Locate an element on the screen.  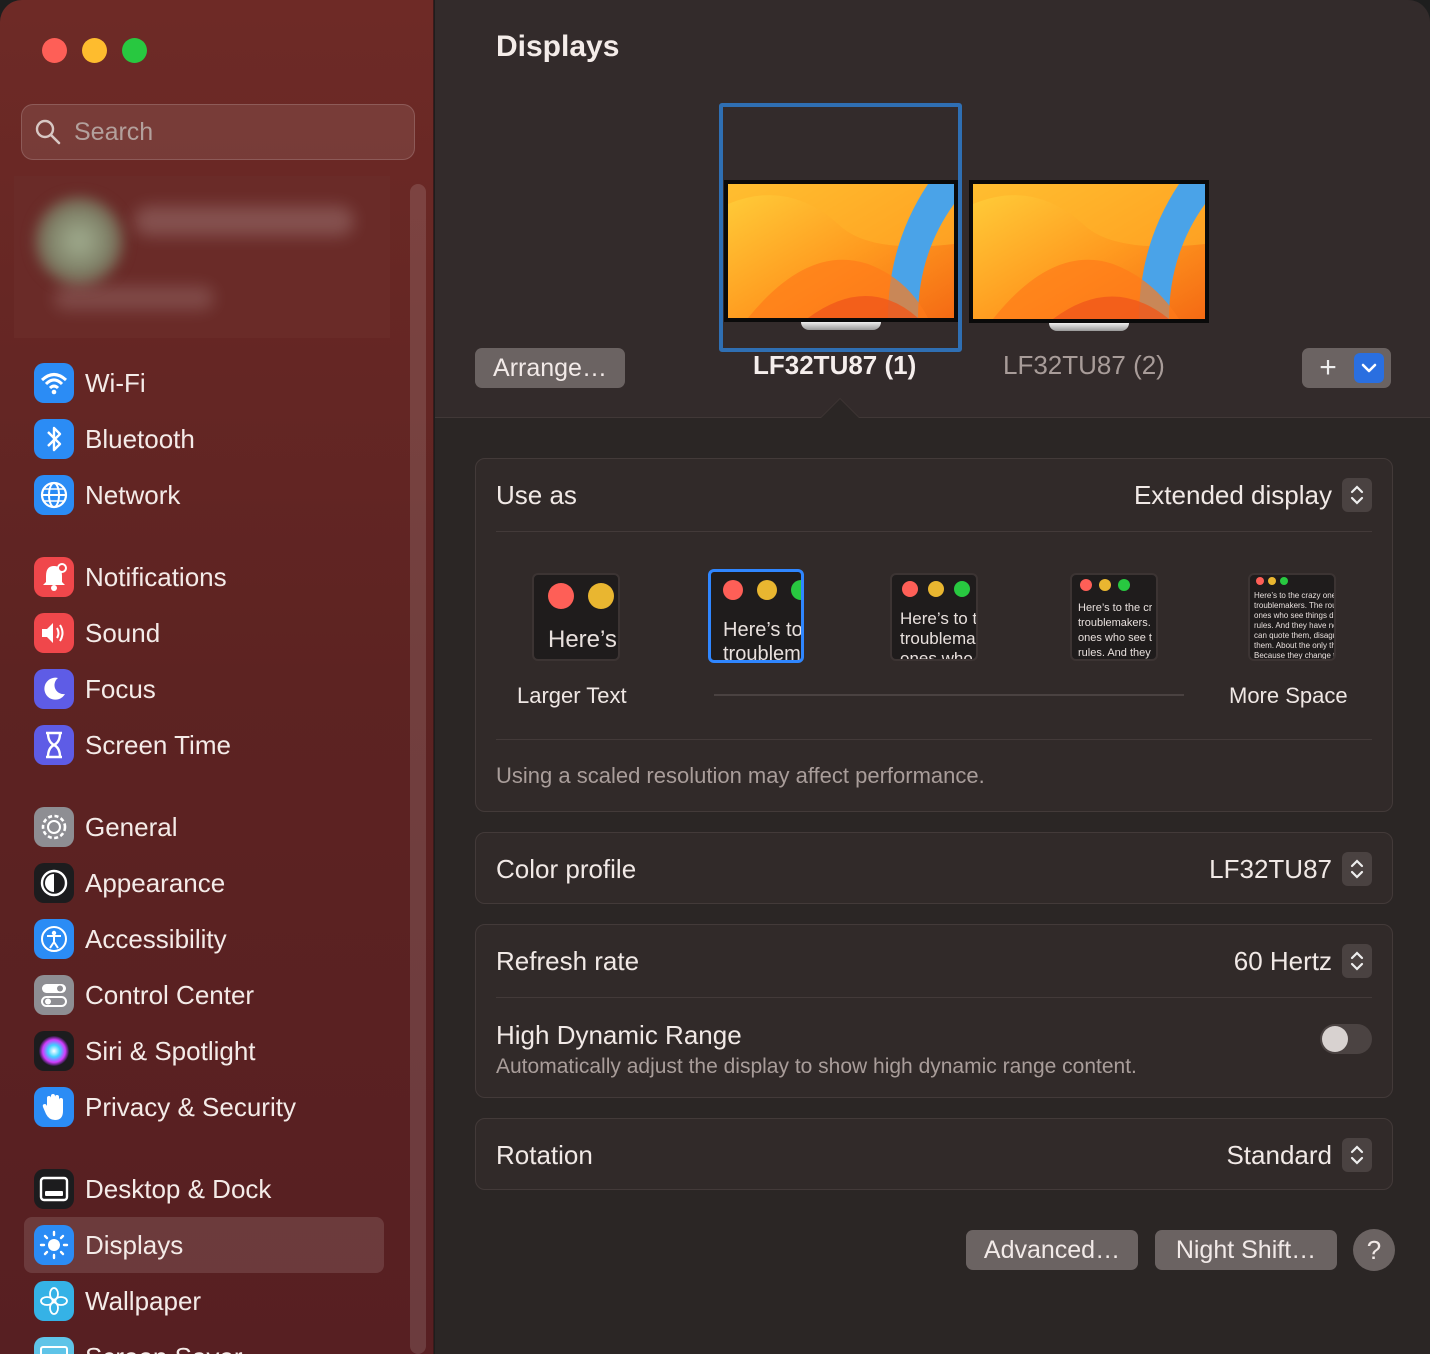
sidebar-item-focus: Focus is located at coordinates (204, 689).